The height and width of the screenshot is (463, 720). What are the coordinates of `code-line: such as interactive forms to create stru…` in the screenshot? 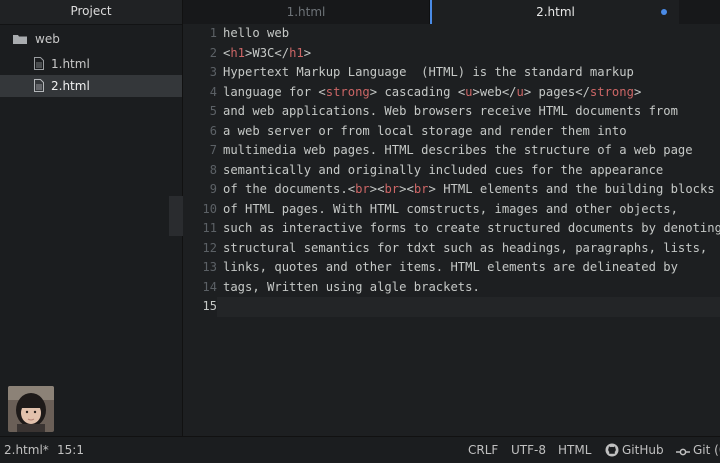 It's located at (471, 229).